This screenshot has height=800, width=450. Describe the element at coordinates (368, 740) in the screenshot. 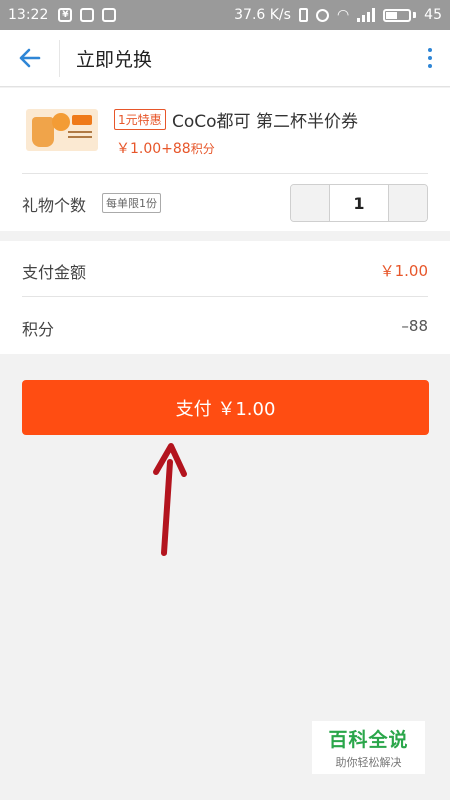

I see `watermark-title: 百科全说` at that location.